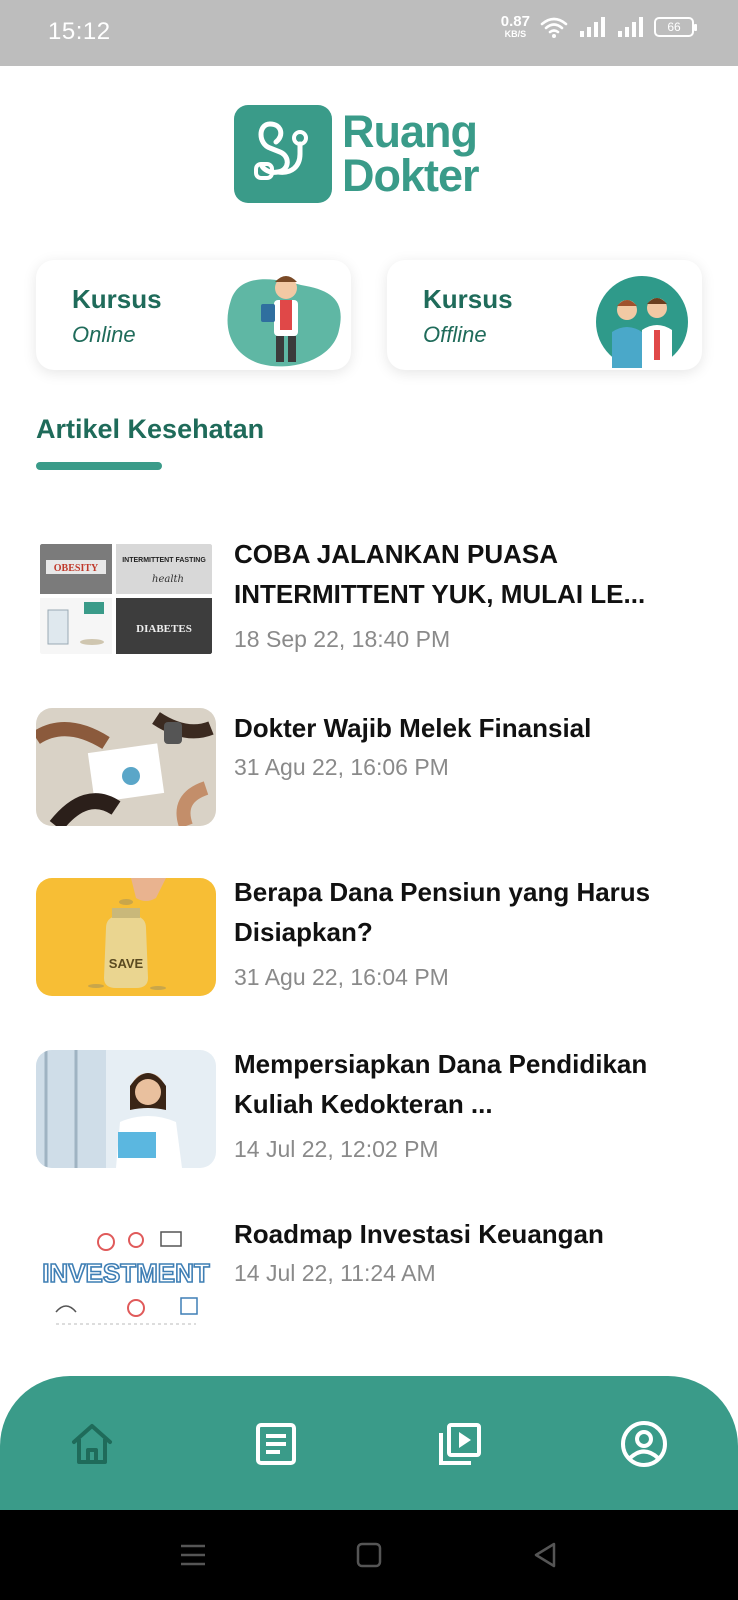 The image size is (738, 1600). I want to click on status-bar: 15:12 0.87 KB/S 66, so click(369, 33).